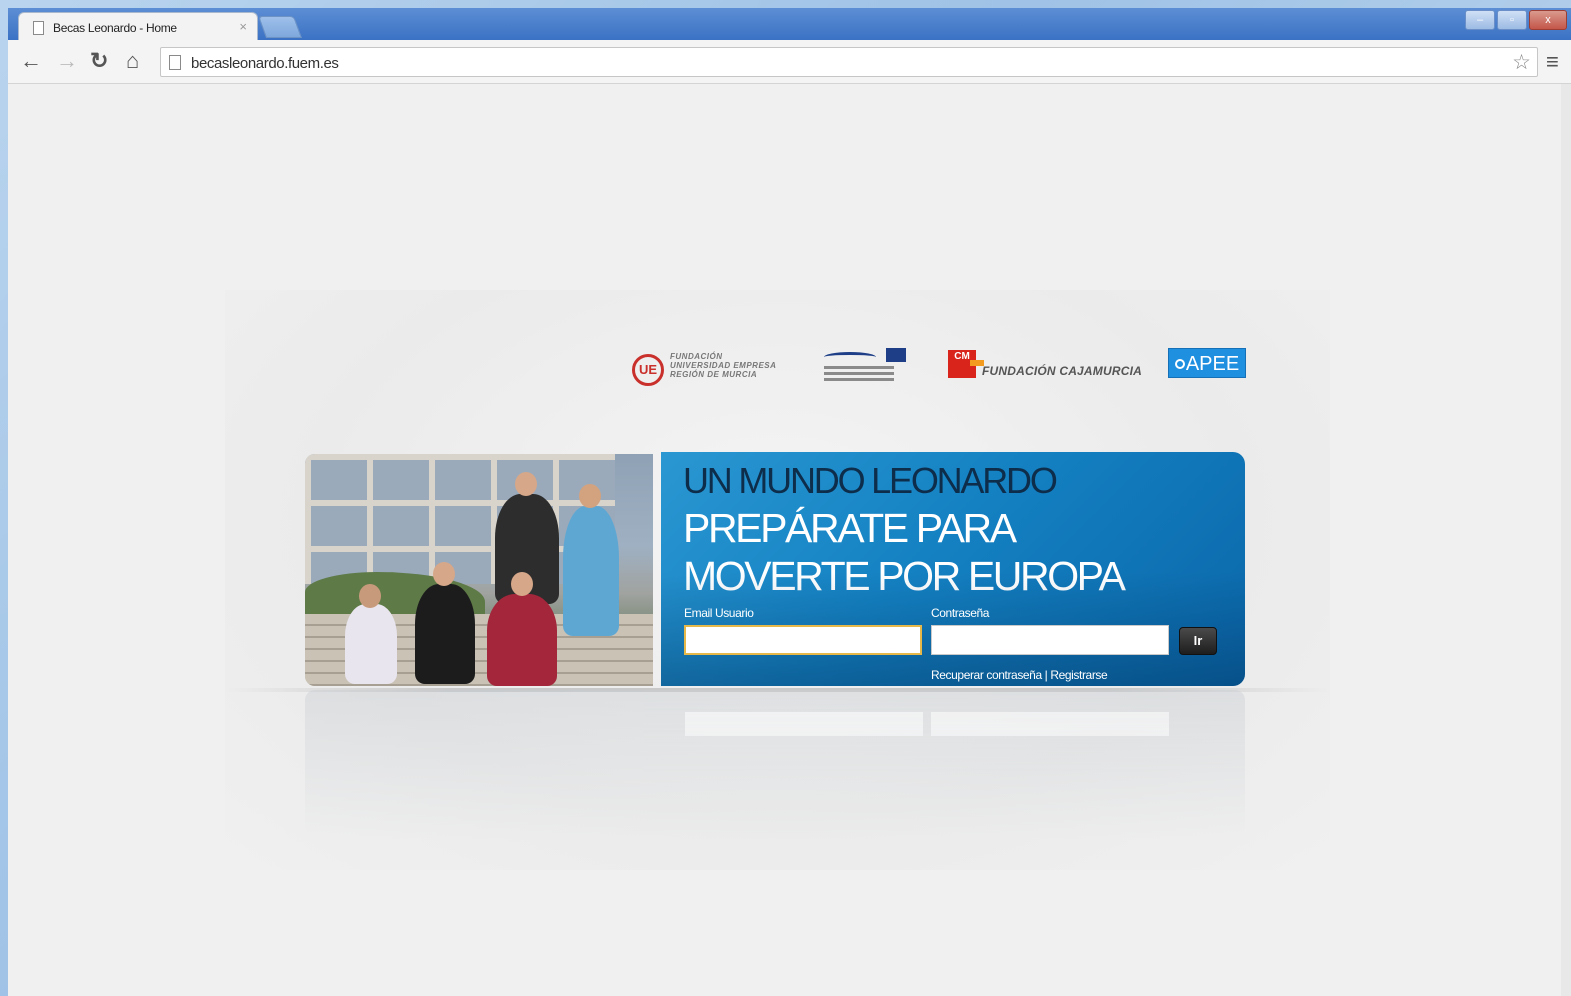 The width and height of the screenshot is (1571, 996). Describe the element at coordinates (1062, 371) in the screenshot. I see `cajamurcia-text: FUNDACIÓN CAJAMURCIA` at that location.